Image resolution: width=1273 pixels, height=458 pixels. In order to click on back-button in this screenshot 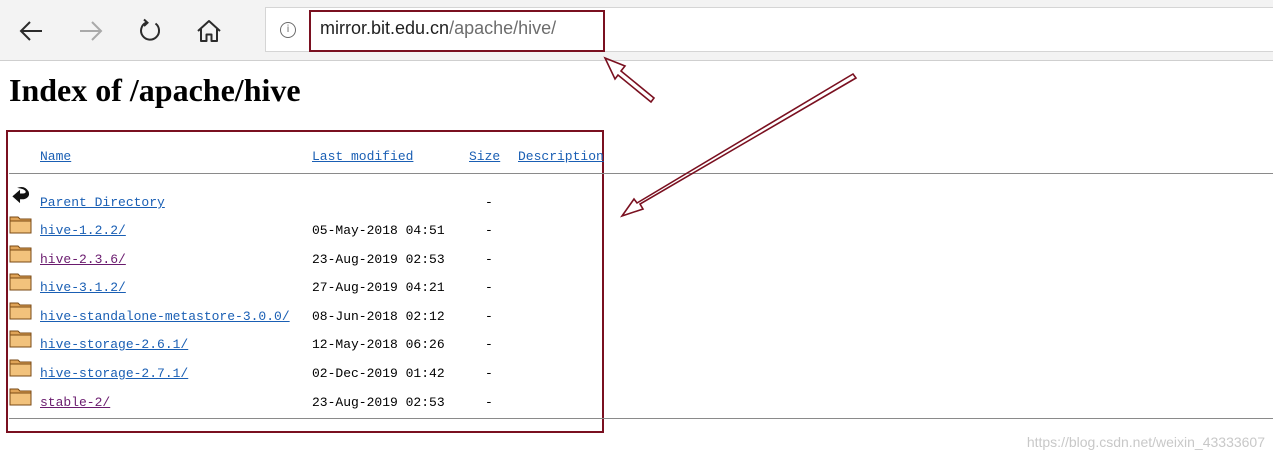, I will do `click(31, 31)`.